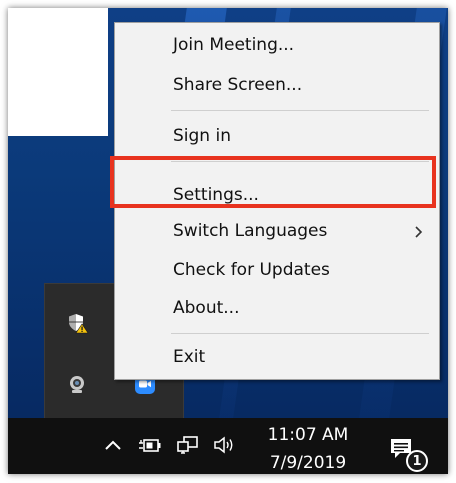 This screenshot has height=483, width=456. What do you see at coordinates (250, 231) in the screenshot?
I see `menu-item-label: Switch Languages` at bounding box center [250, 231].